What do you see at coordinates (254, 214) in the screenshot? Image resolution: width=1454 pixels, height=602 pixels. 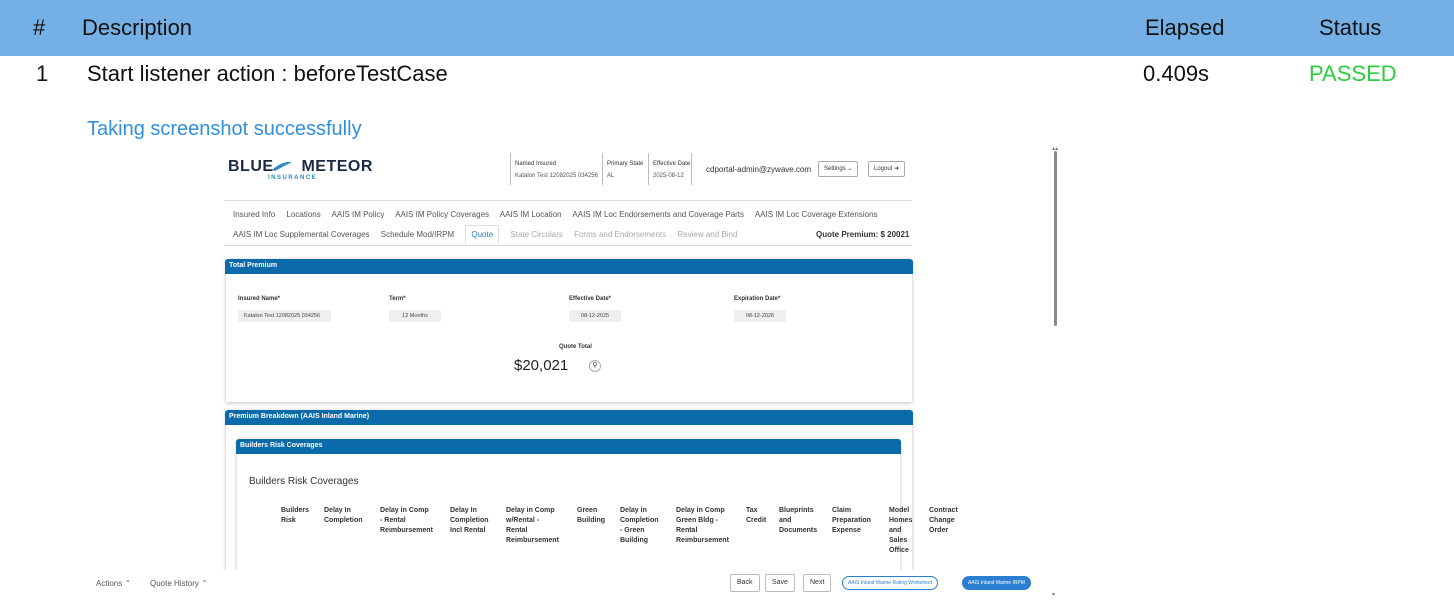 I see `tab-insured-info: Insured Info` at bounding box center [254, 214].